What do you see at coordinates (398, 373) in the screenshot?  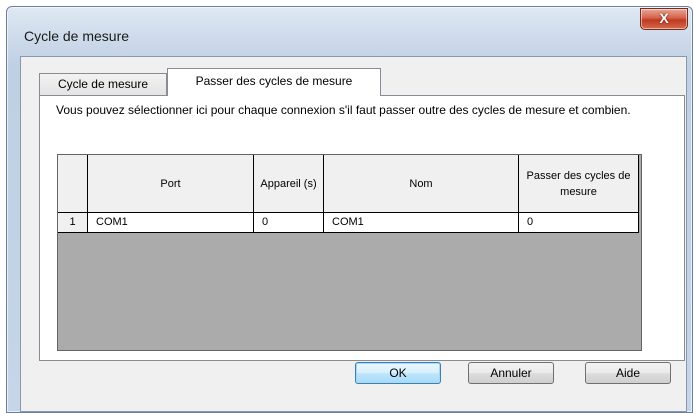 I see `ok-button: OK` at bounding box center [398, 373].